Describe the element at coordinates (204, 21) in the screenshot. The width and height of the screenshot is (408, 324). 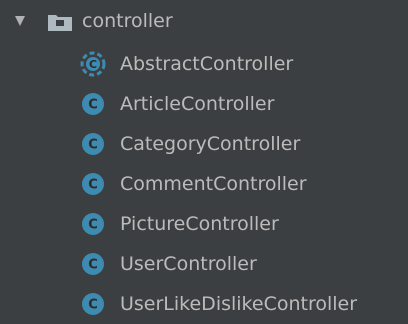
I see `tree-node-controller-folder: controller` at that location.